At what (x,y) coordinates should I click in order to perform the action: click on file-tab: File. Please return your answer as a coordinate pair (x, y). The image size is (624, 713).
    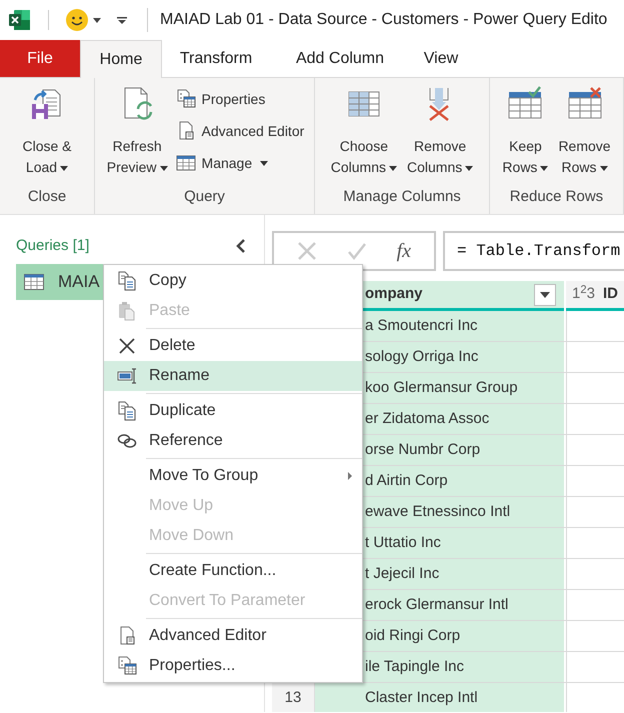
    Looking at the image, I should click on (40, 58).